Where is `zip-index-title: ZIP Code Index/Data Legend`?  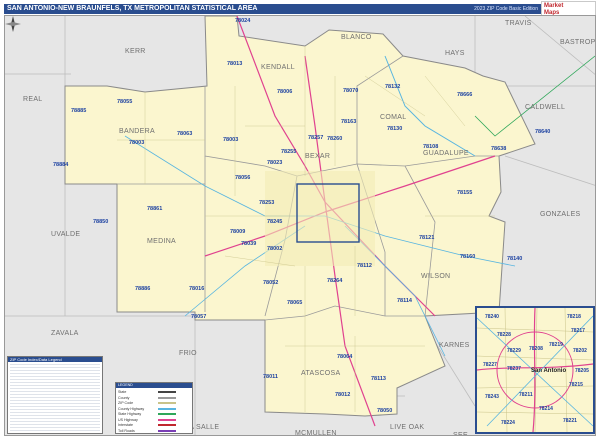 zip-index-title: ZIP Code Index/Data Legend is located at coordinates (55, 359).